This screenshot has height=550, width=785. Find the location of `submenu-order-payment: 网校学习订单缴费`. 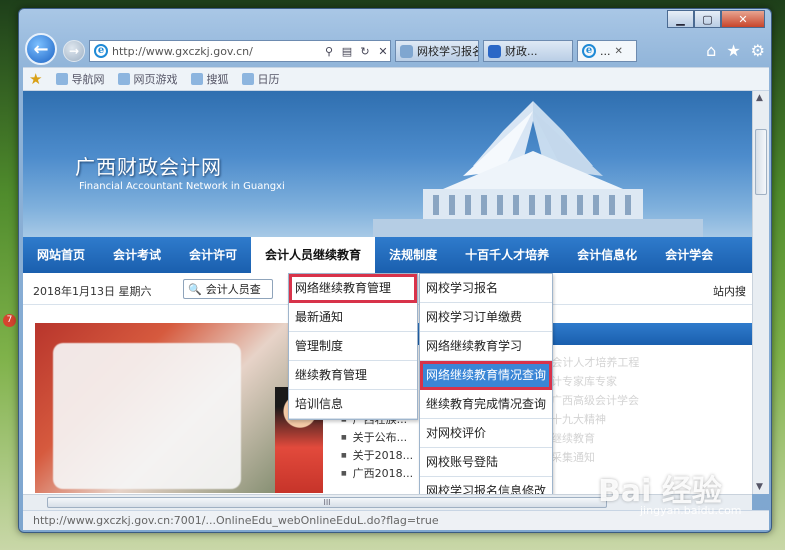

submenu-order-payment: 网校学习订单缴费 is located at coordinates (486, 317).